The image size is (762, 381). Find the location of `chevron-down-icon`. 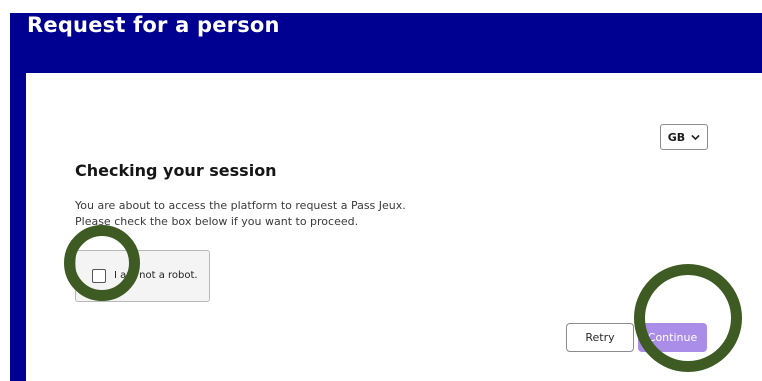

chevron-down-icon is located at coordinates (695, 137).